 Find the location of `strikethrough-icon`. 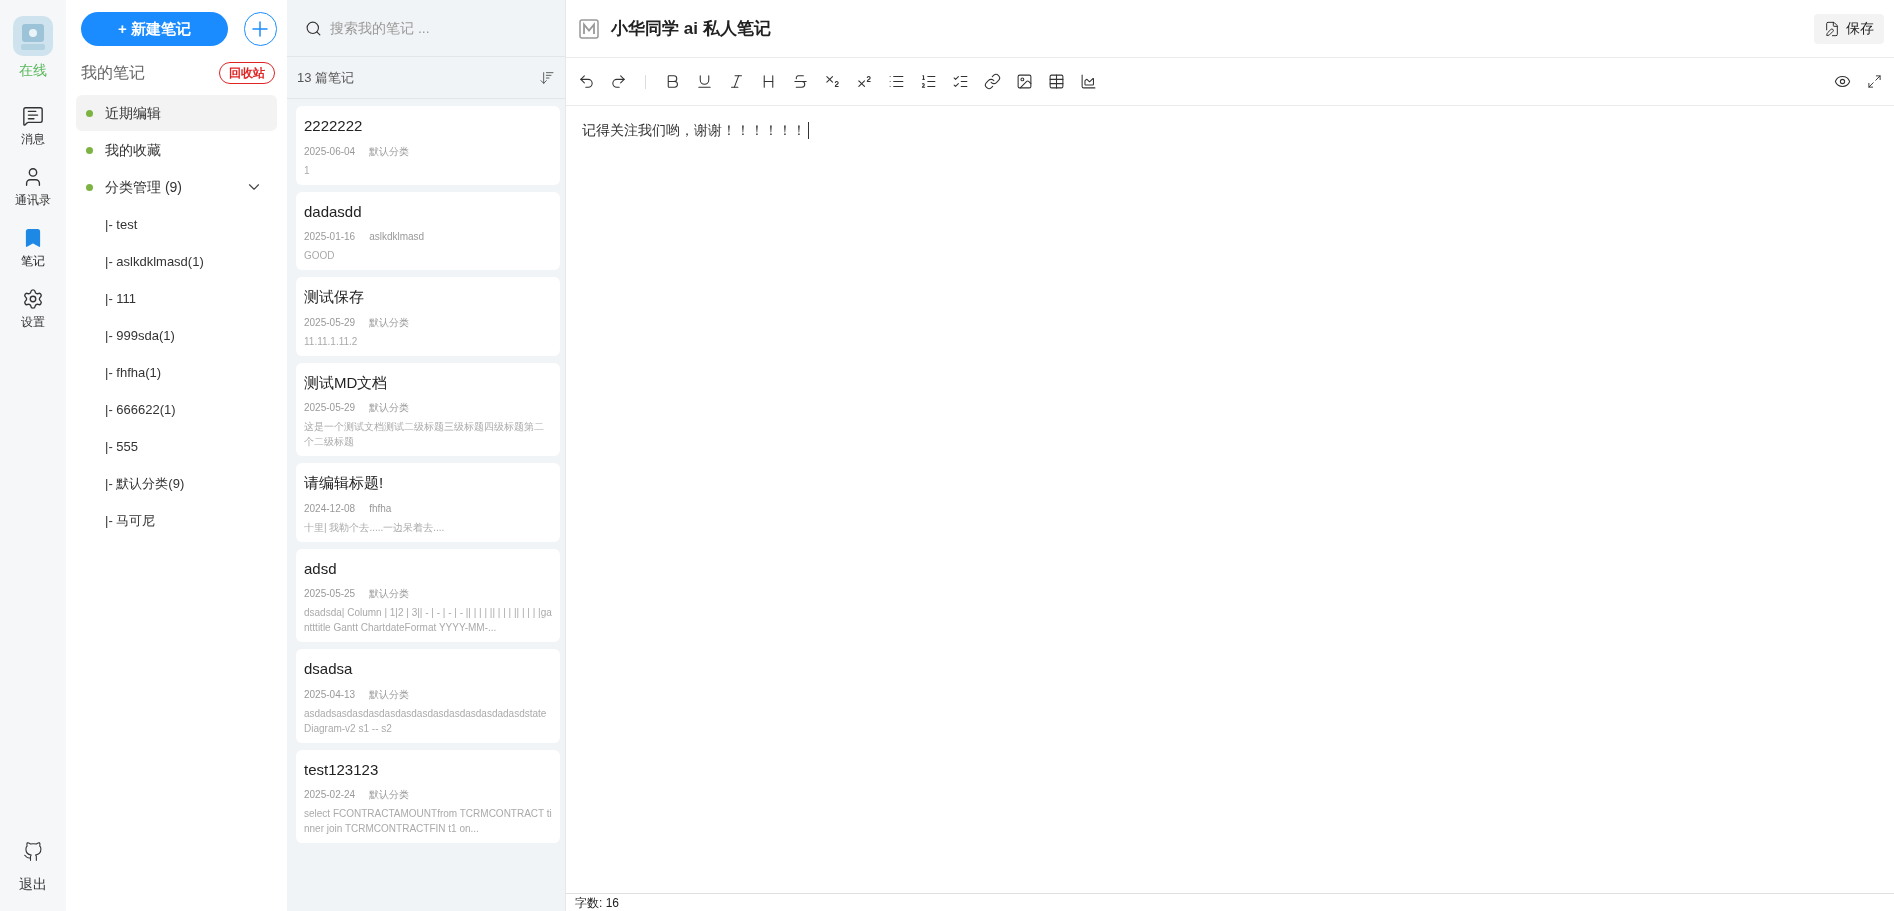

strikethrough-icon is located at coordinates (800, 81).